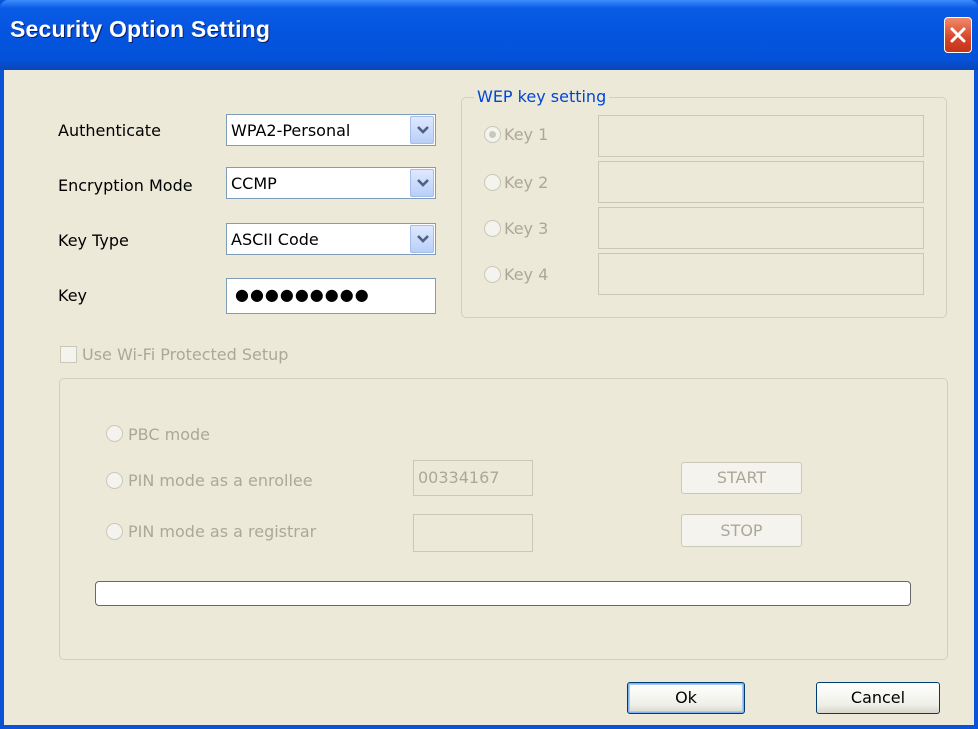  I want to click on encryption-mode-dropdown-button, so click(422, 183).